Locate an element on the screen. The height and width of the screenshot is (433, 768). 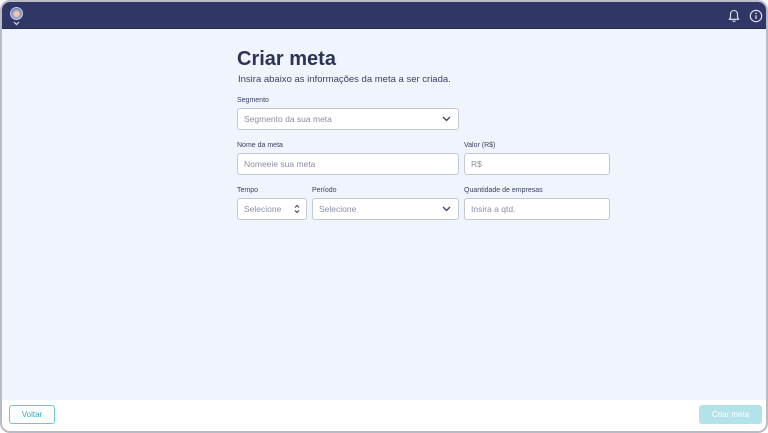
top-navigation-bar is located at coordinates (384, 15).